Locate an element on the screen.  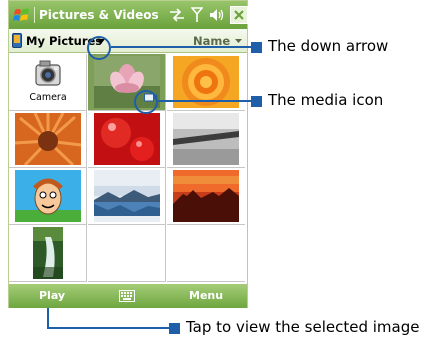
thumbnail-red-bubbles is located at coordinates (127, 139).